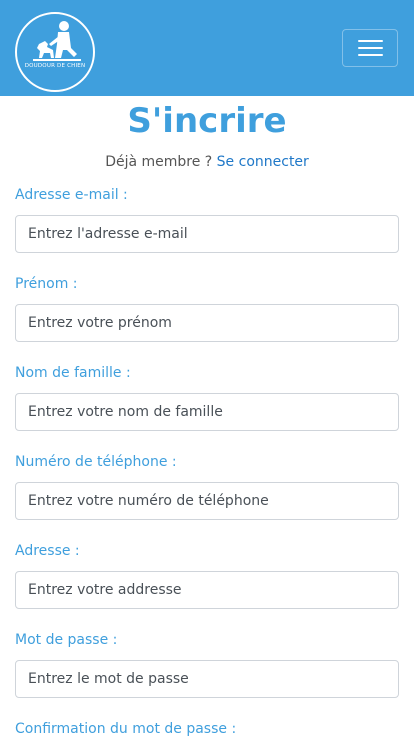 The image size is (414, 740). Describe the element at coordinates (263, 162) in the screenshot. I see `login-link: Se connecter` at that location.